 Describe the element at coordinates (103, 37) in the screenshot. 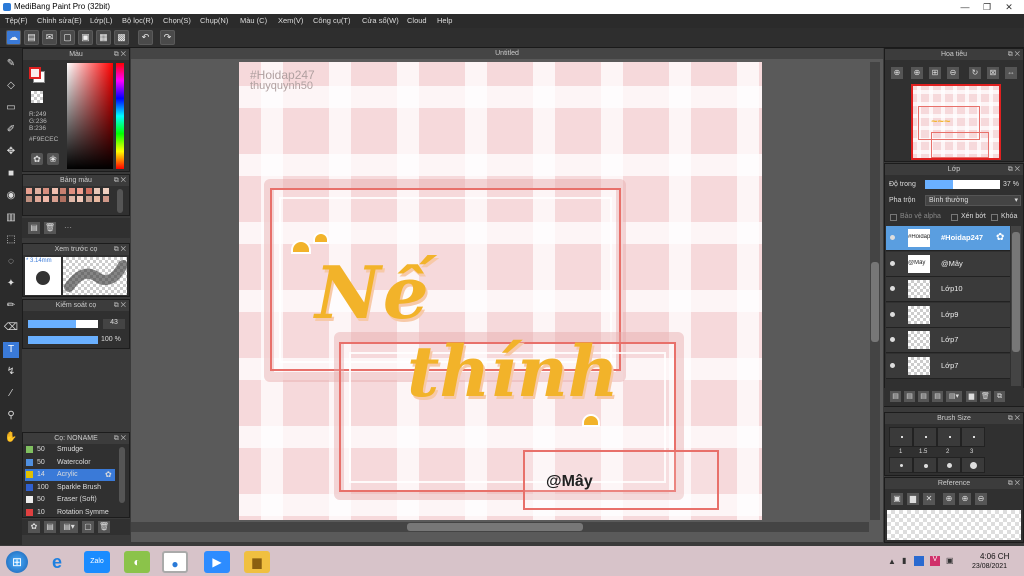

I see `export-icon: ▦` at that location.